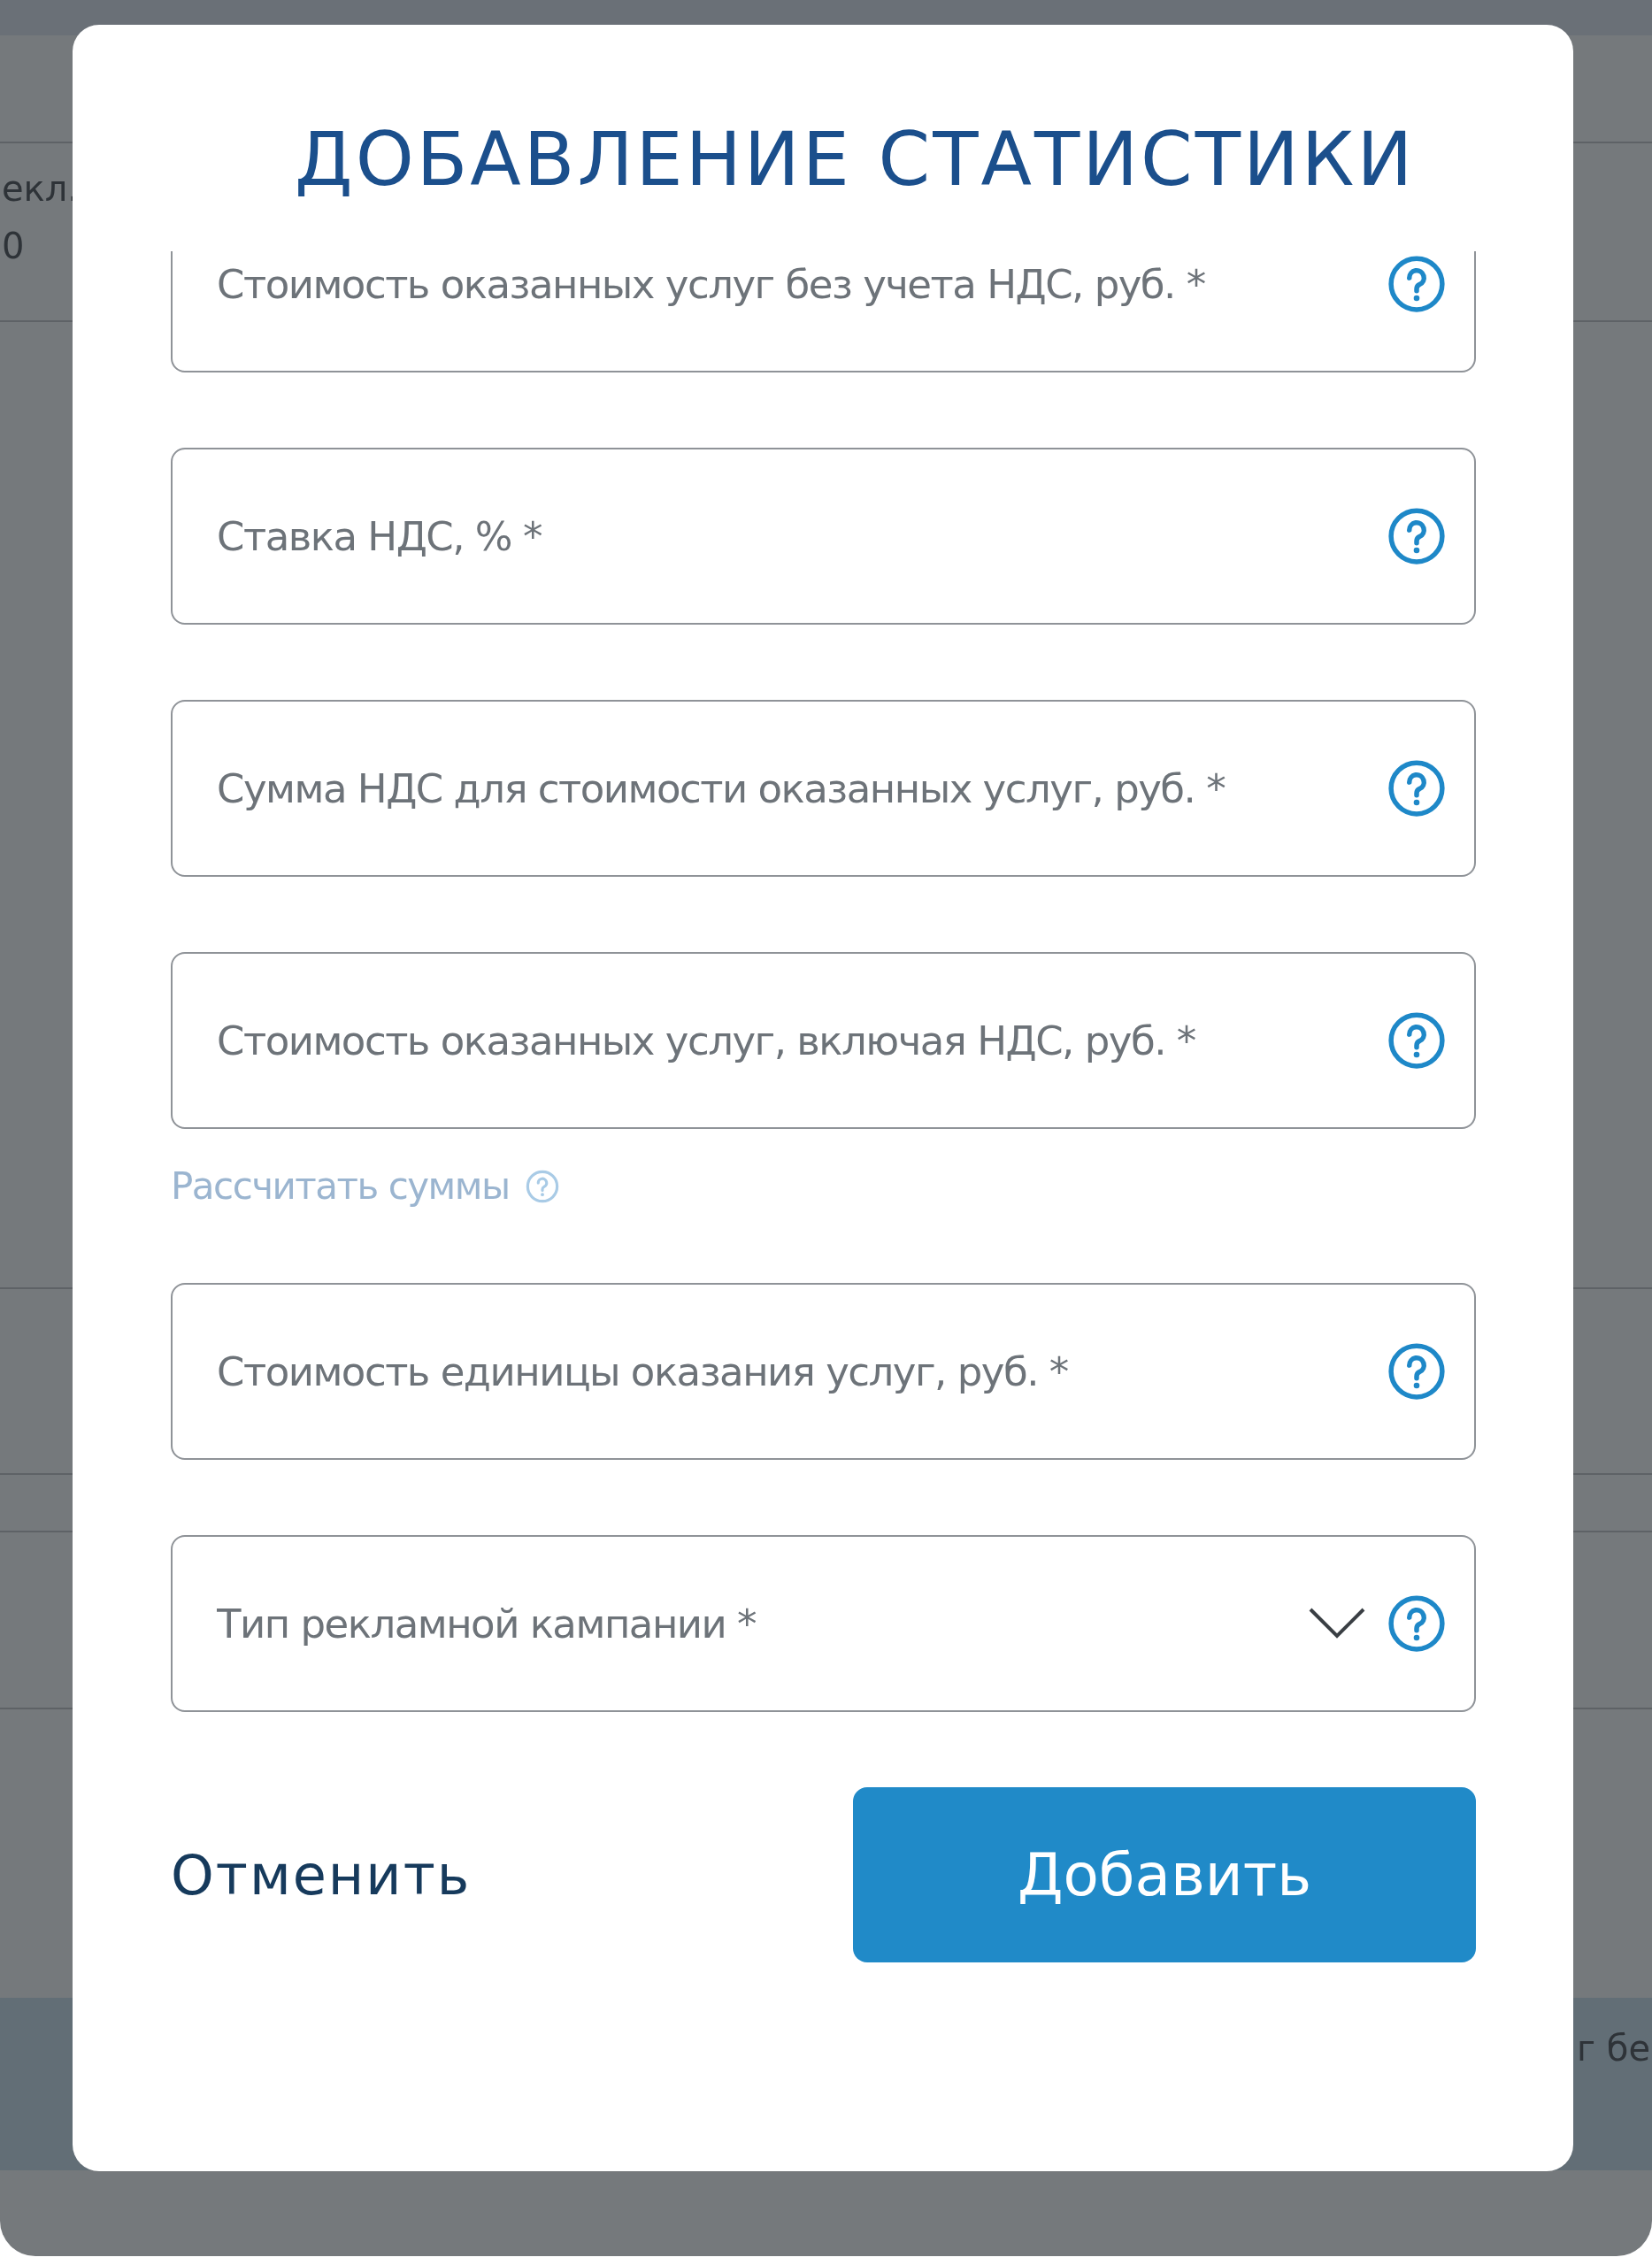  What do you see at coordinates (1613, 2048) in the screenshot?
I see `table-cell: г бе` at bounding box center [1613, 2048].